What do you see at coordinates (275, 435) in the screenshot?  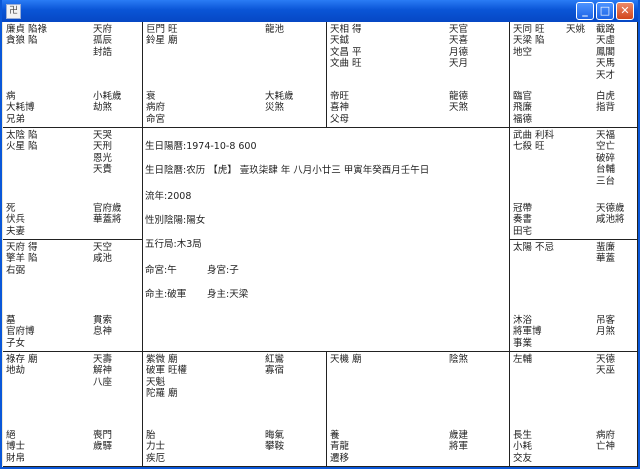 I see `star-label: 晦氣` at bounding box center [275, 435].